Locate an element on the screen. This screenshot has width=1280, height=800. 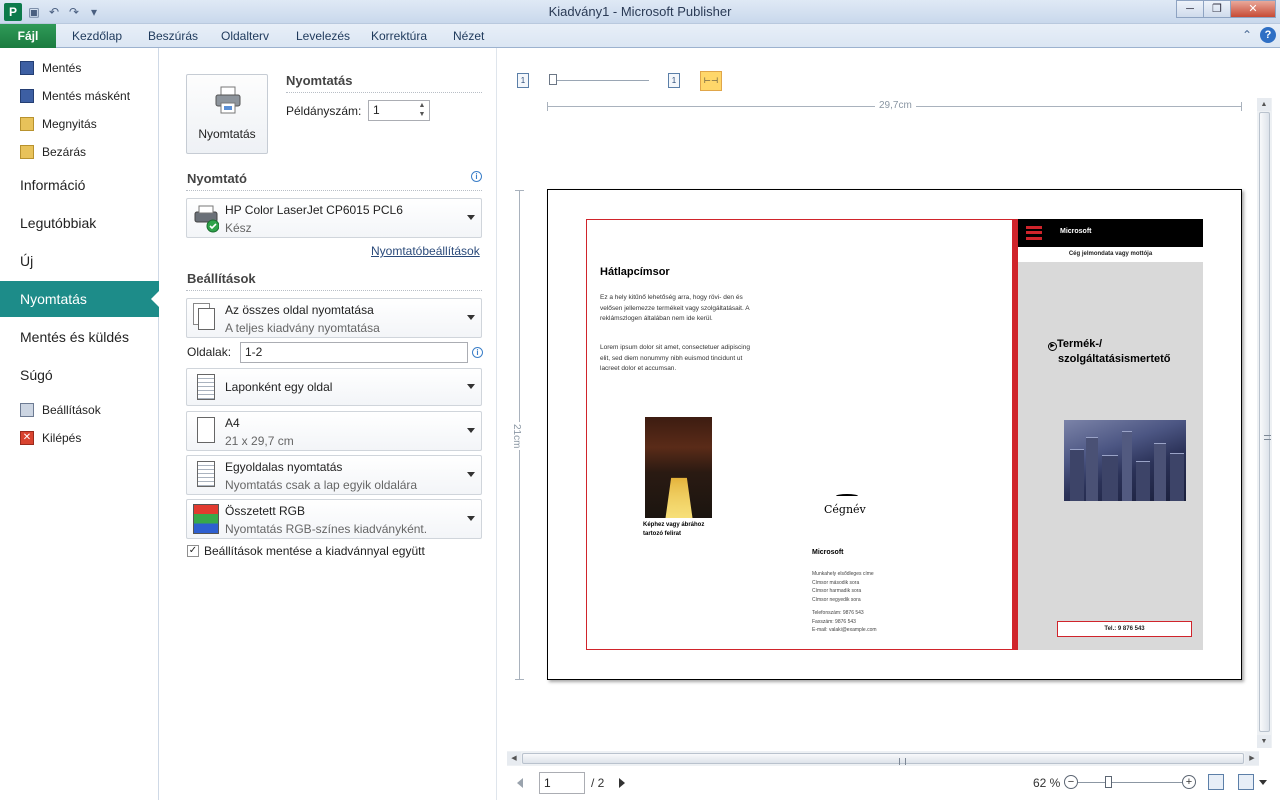
options-icon is located at coordinates (27, 410).